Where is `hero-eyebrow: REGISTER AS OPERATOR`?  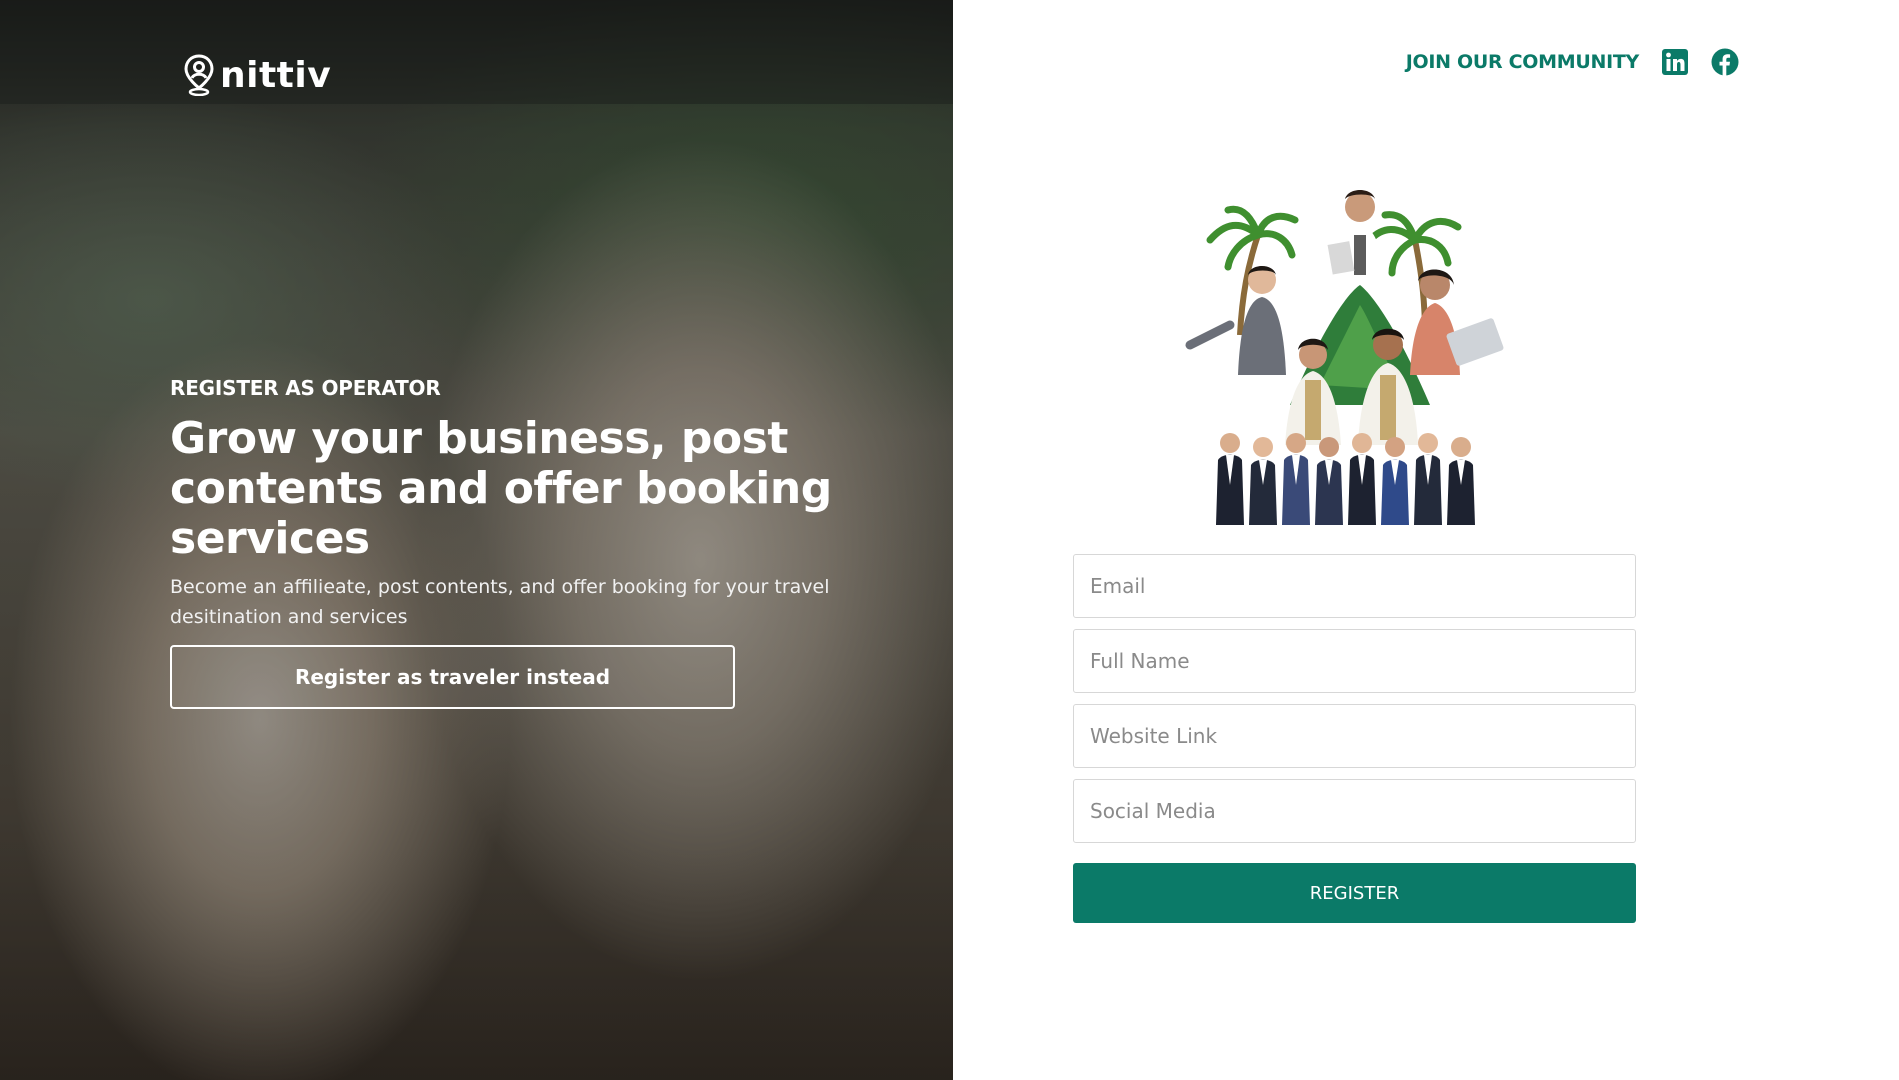 hero-eyebrow: REGISTER AS OPERATOR is located at coordinates (305, 388).